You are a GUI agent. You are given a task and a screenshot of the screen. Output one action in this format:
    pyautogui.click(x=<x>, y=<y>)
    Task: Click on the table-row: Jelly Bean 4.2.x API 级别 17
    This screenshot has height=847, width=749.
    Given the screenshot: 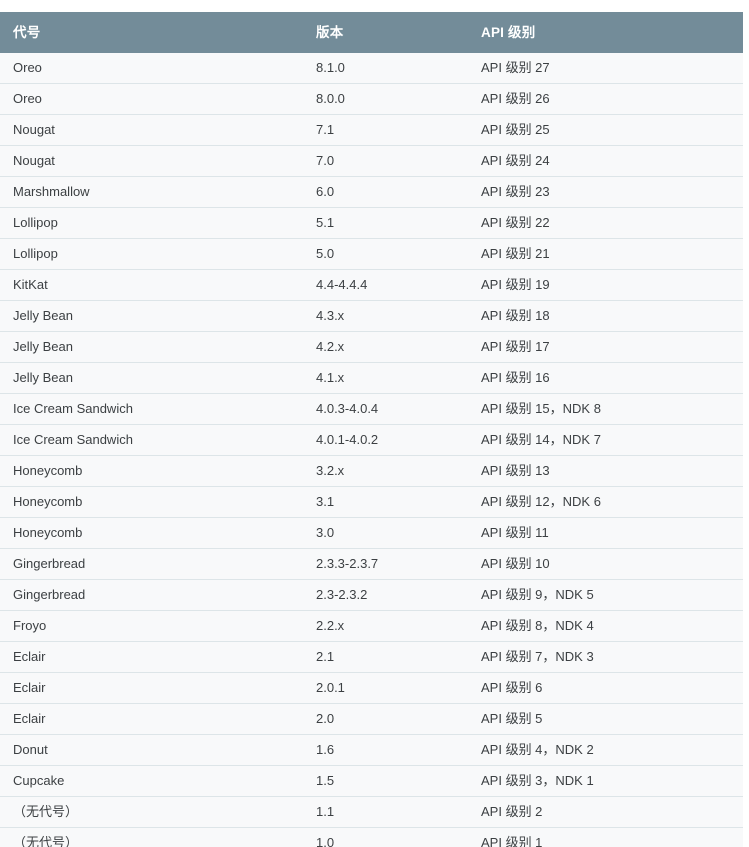 What is the action you would take?
    pyautogui.click(x=371, y=347)
    